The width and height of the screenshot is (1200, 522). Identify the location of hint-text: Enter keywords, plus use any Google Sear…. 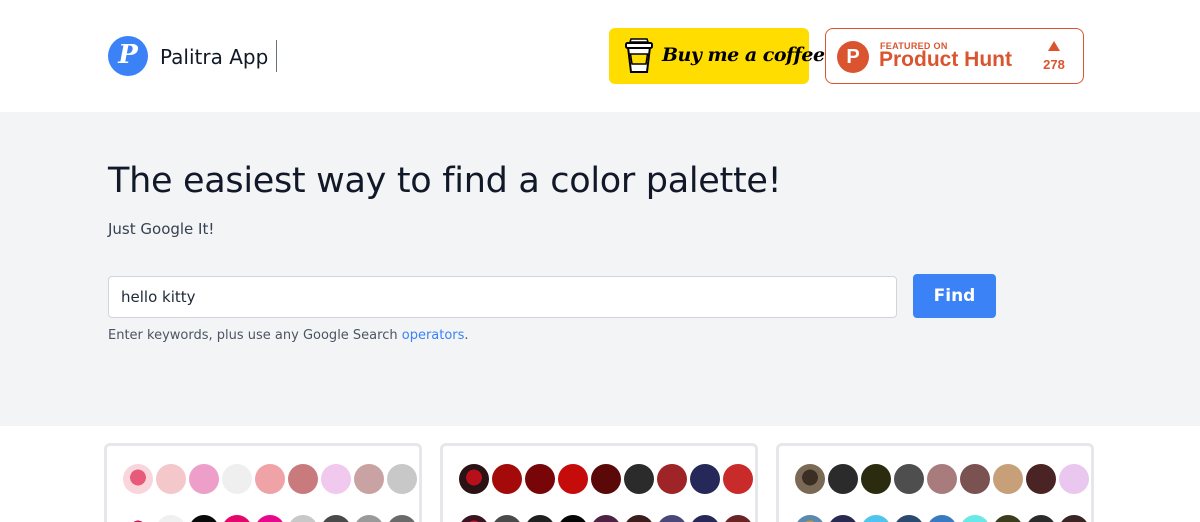
(255, 335).